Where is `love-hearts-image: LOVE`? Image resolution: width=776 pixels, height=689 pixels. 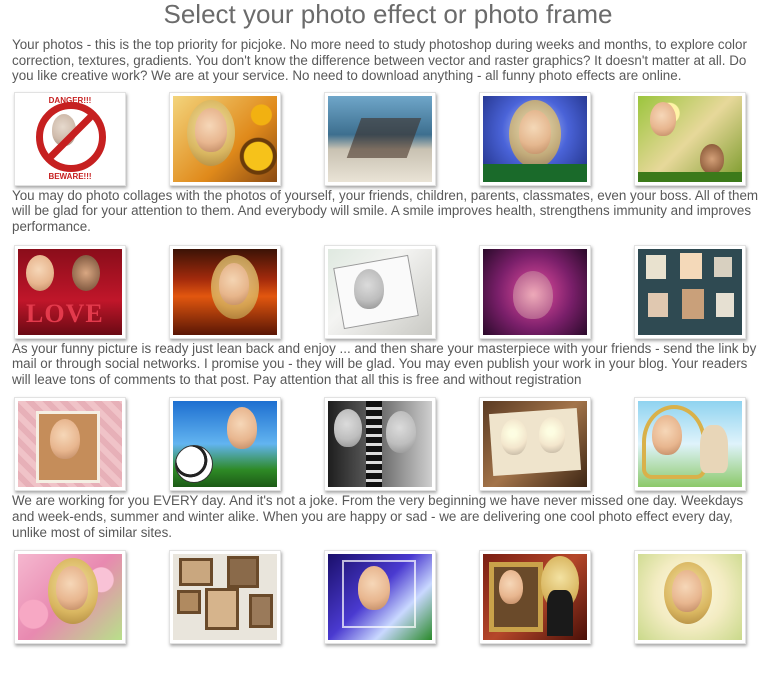
love-hearts-image: LOVE is located at coordinates (70, 291).